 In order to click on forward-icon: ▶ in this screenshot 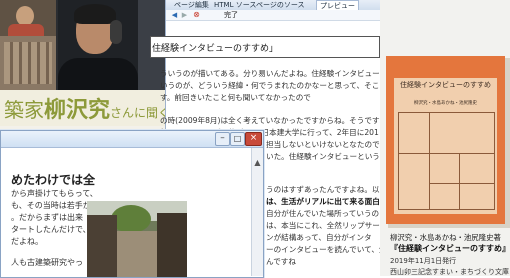, I will do `click(184, 15)`.